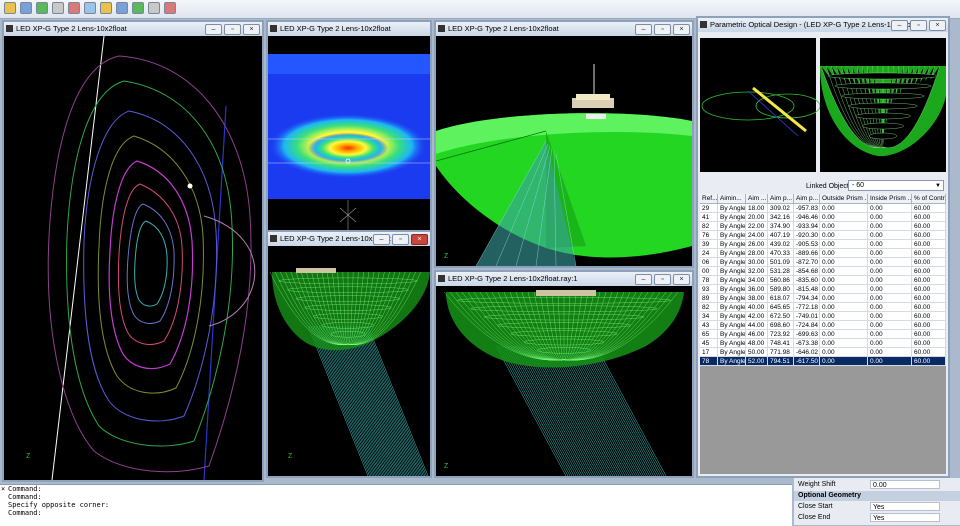 The image size is (960, 526). Describe the element at coordinates (10, 8) in the screenshot. I see `new-icon` at that location.